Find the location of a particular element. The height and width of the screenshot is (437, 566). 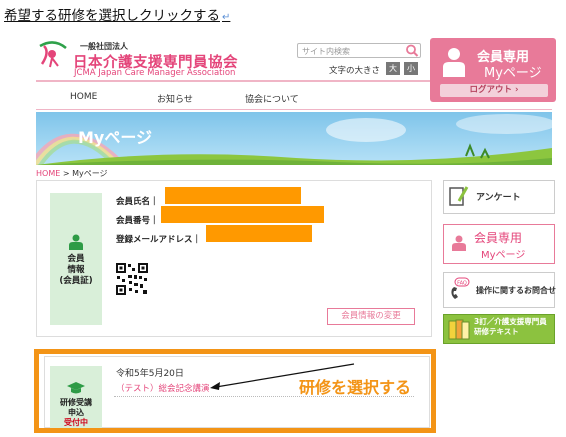

breadcrumb-home-link: HOME is located at coordinates (48, 173).